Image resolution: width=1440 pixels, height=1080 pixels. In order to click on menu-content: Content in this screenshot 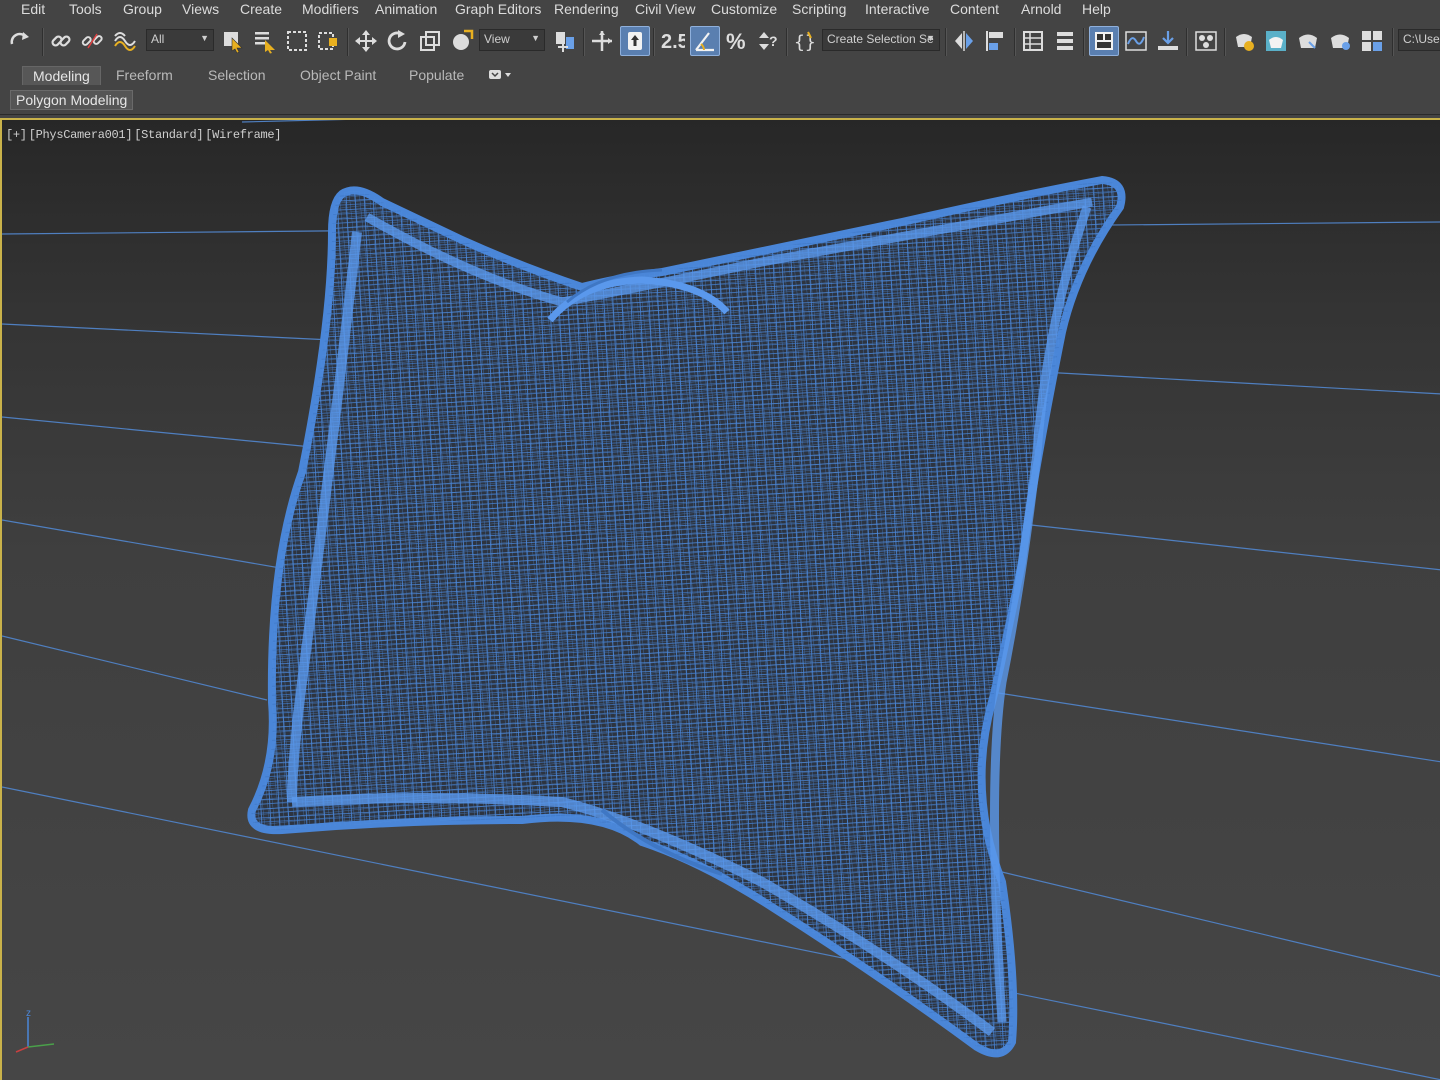, I will do `click(974, 9)`.